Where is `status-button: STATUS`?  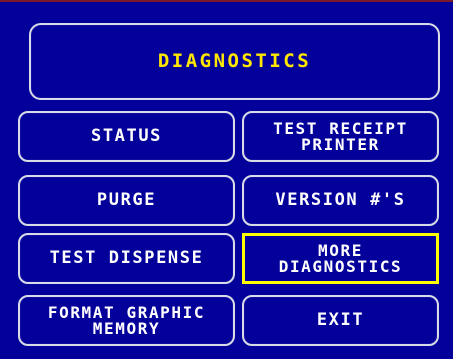 status-button: STATUS is located at coordinates (126, 136).